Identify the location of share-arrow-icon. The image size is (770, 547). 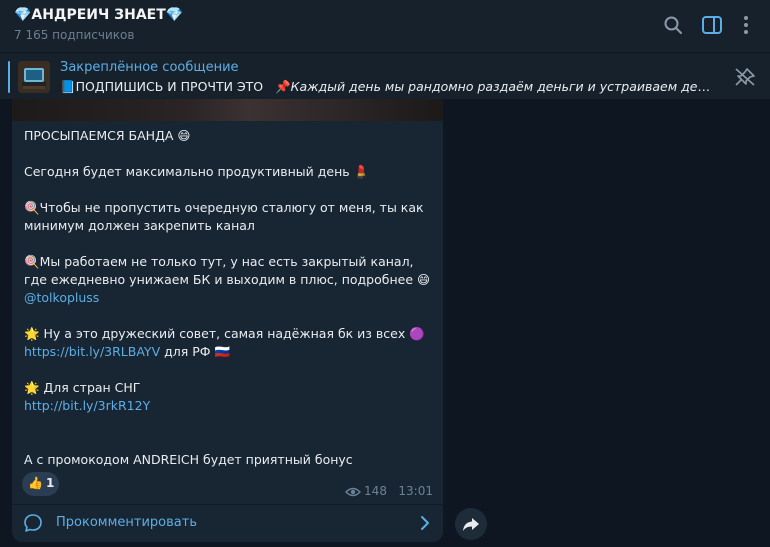
(471, 524).